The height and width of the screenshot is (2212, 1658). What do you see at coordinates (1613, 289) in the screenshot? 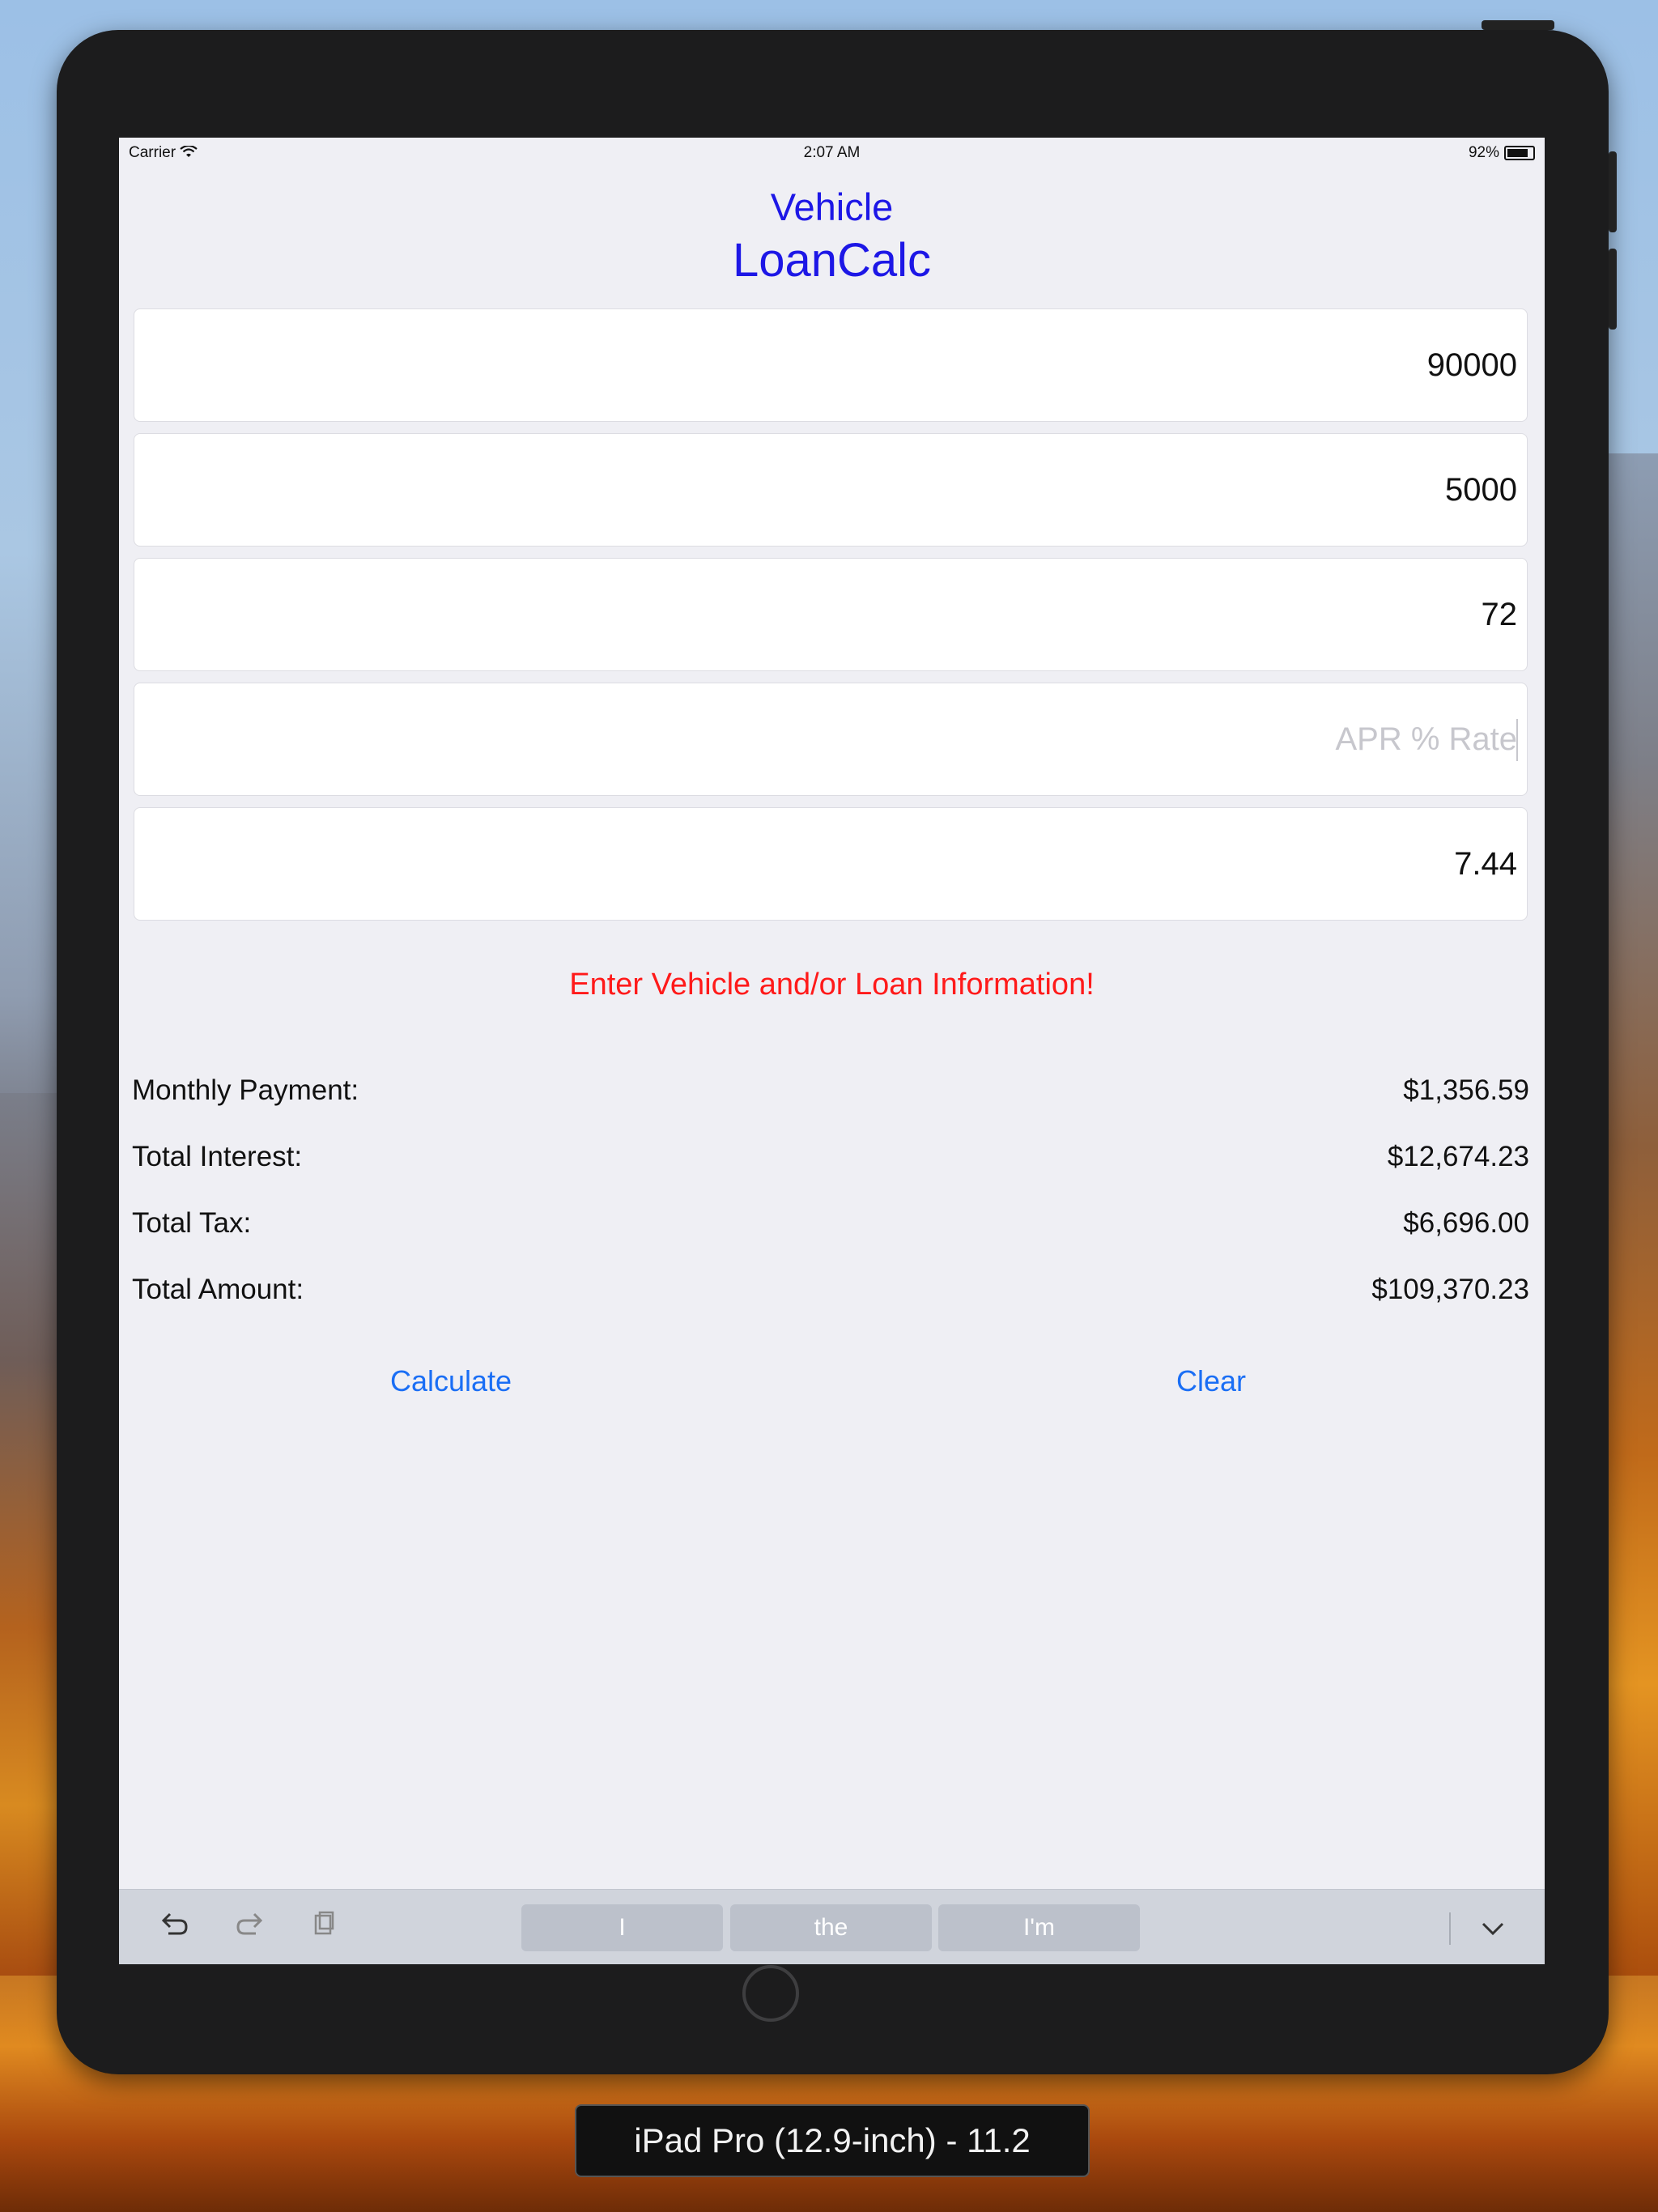
I see `volume-down-button` at bounding box center [1613, 289].